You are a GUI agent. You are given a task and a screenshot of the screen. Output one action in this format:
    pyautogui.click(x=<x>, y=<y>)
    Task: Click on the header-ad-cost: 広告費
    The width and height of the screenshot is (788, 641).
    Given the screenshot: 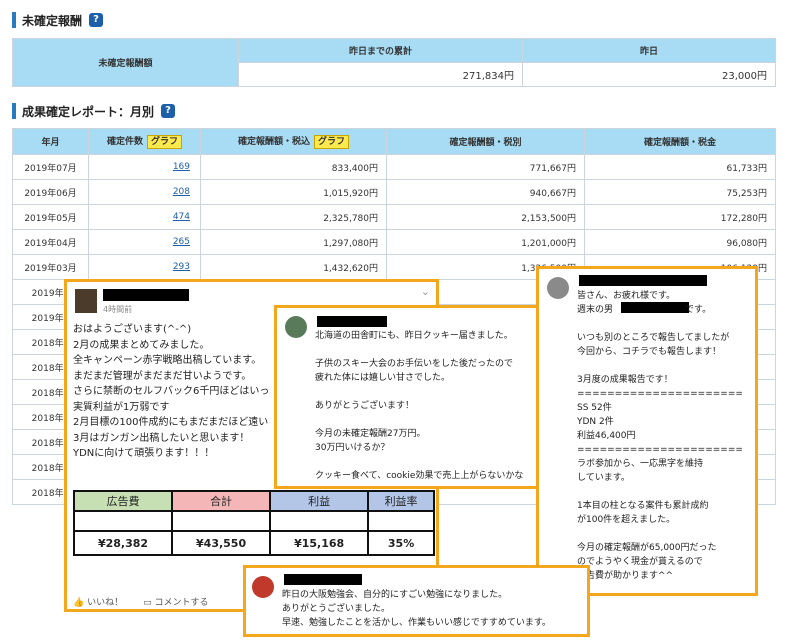 What is the action you would take?
    pyautogui.click(x=123, y=501)
    